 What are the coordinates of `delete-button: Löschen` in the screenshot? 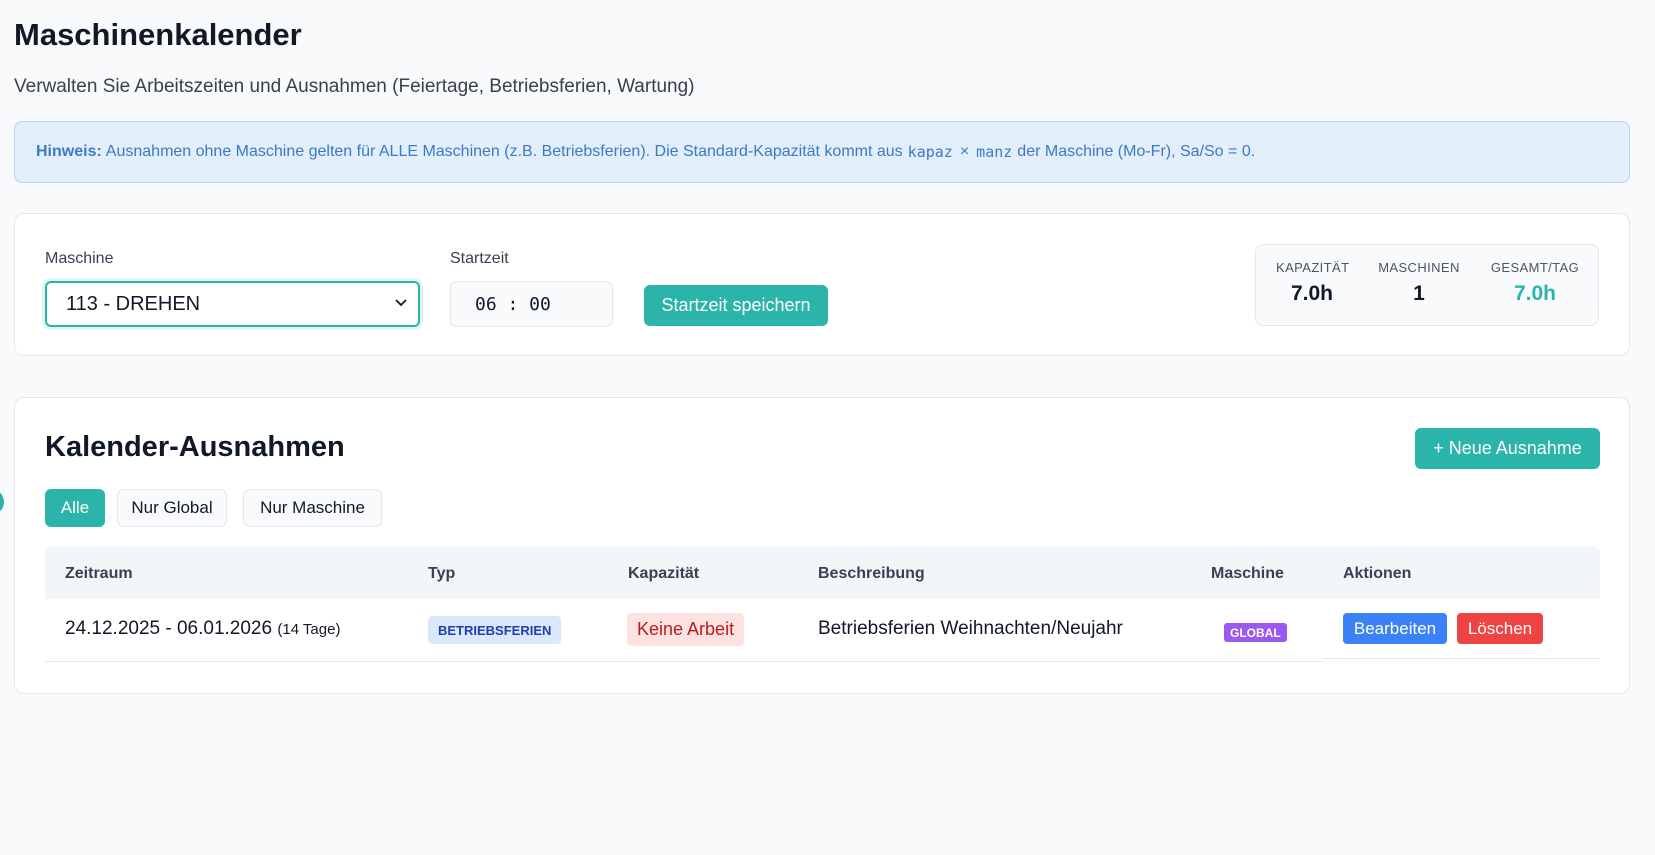 It's located at (1500, 628).